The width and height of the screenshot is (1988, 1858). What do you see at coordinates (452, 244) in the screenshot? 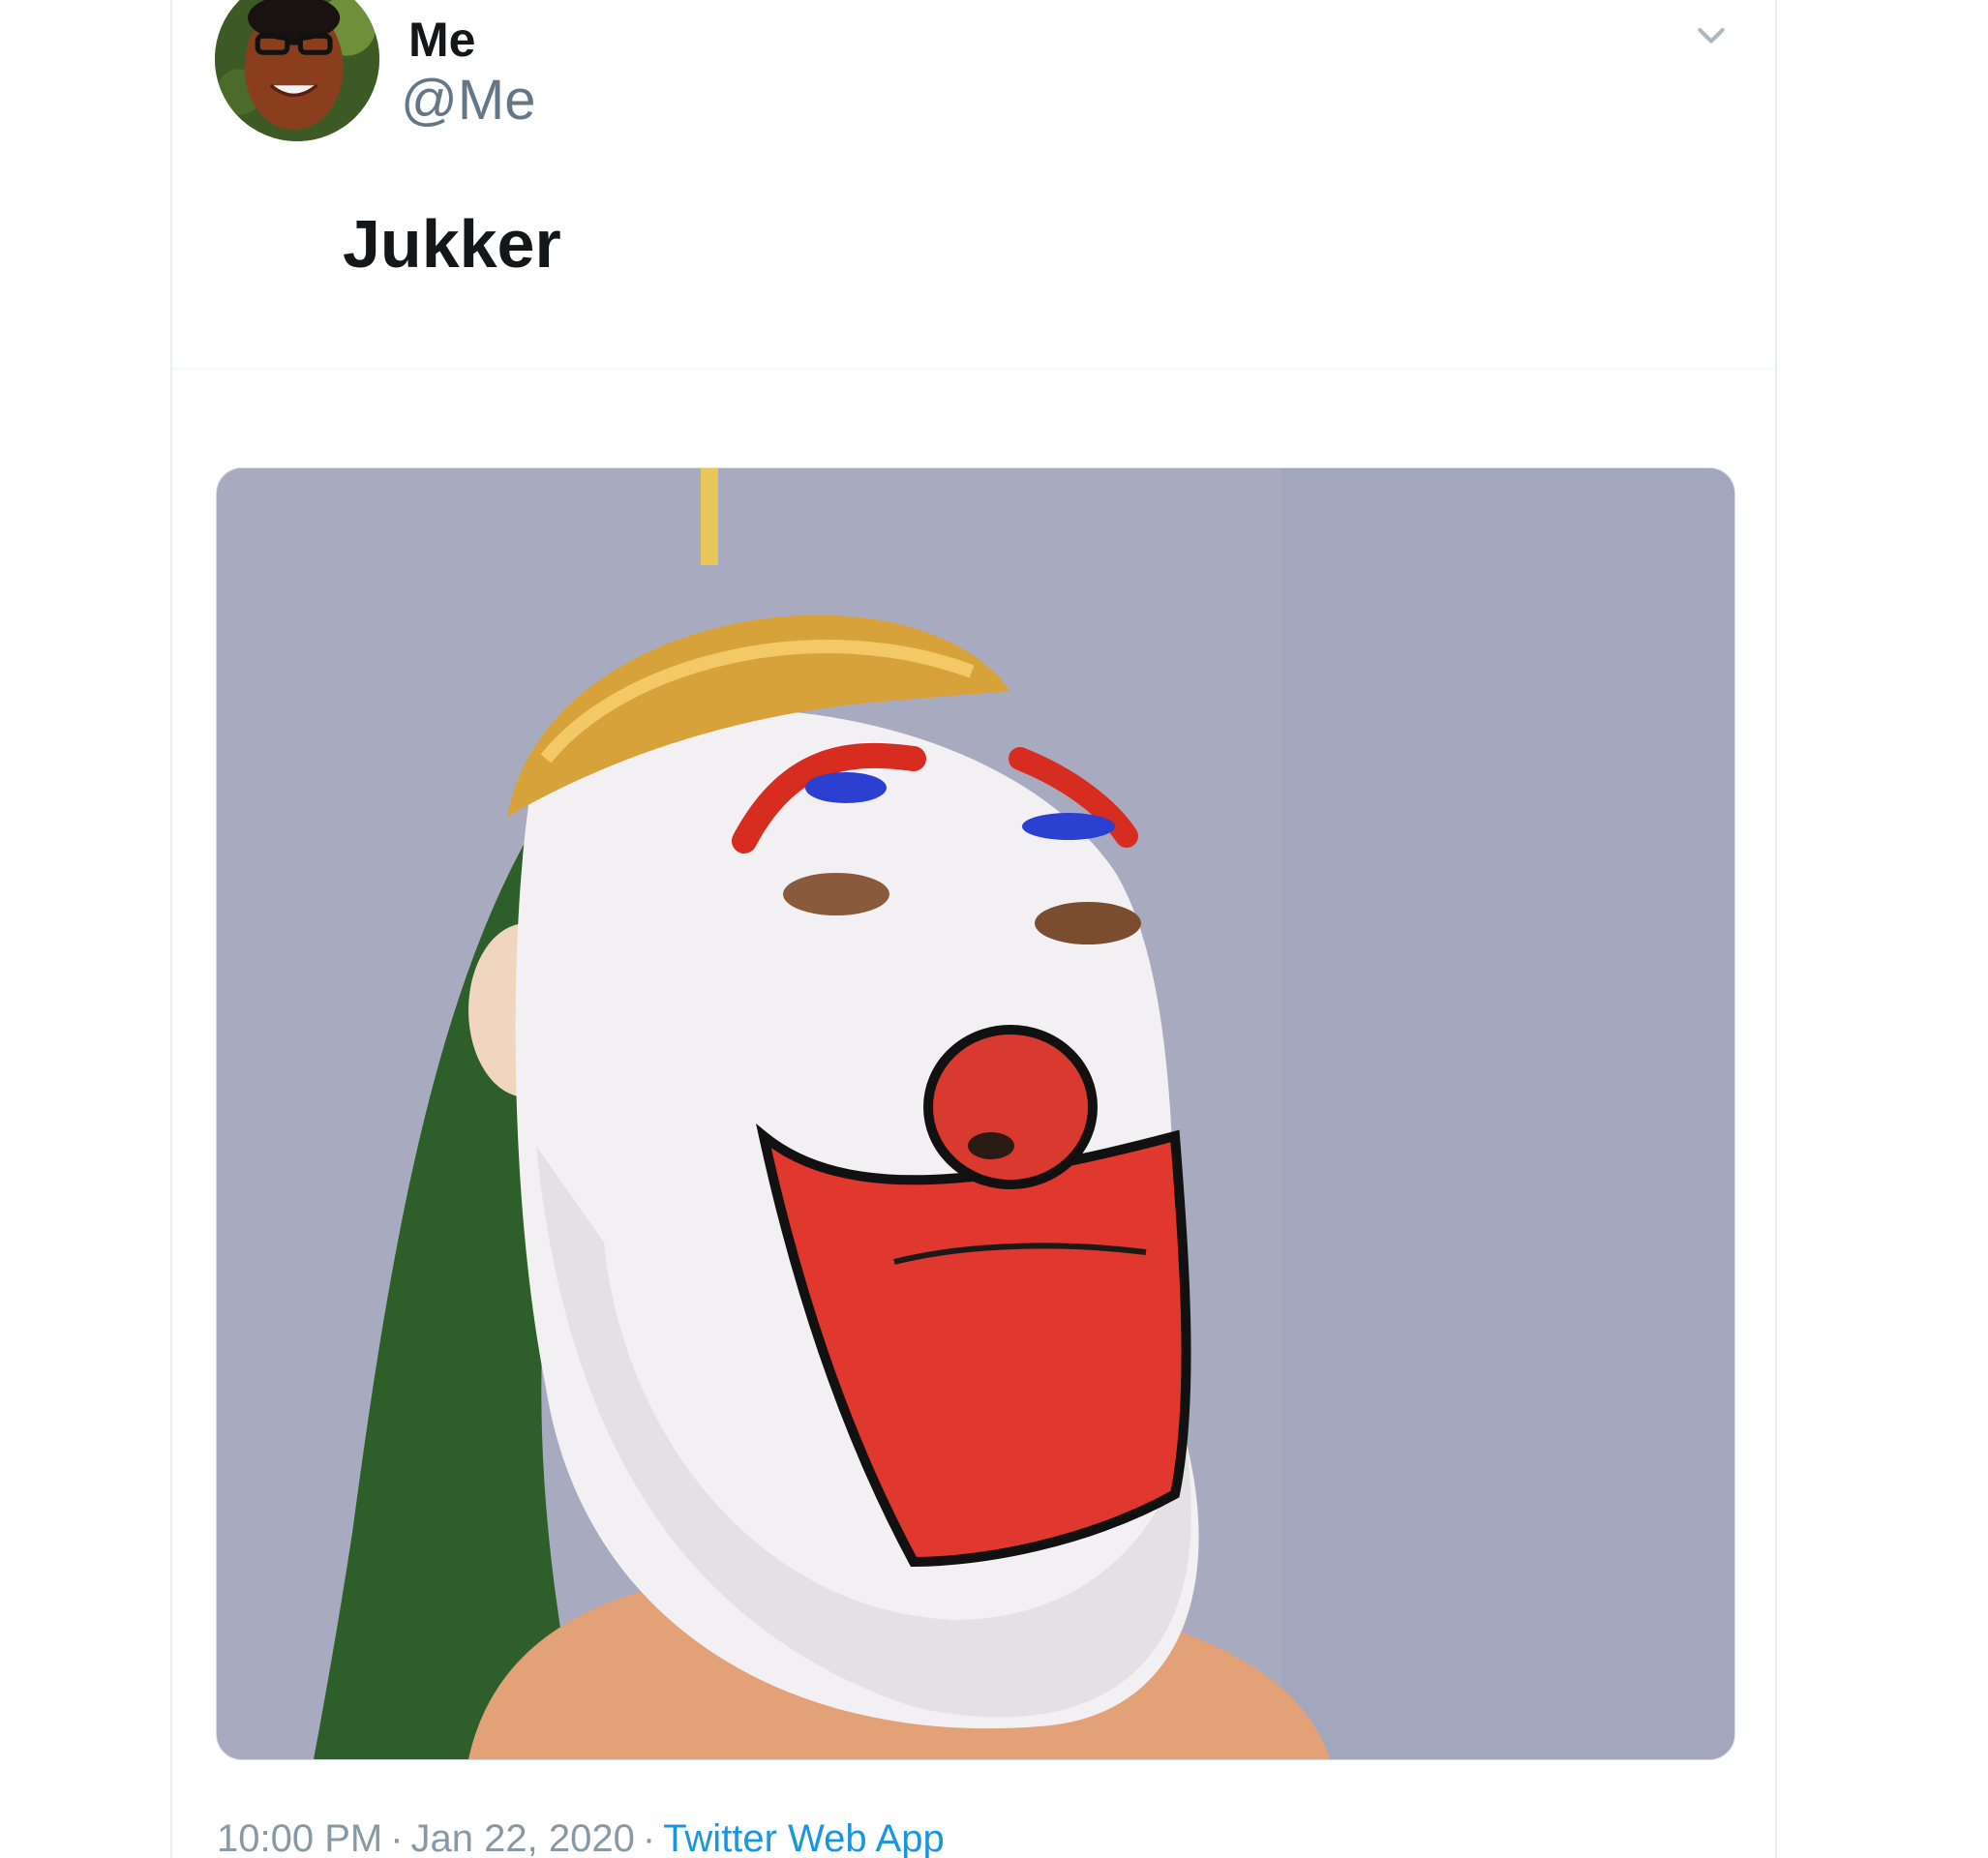
I see `tweet-text: Jukker` at bounding box center [452, 244].